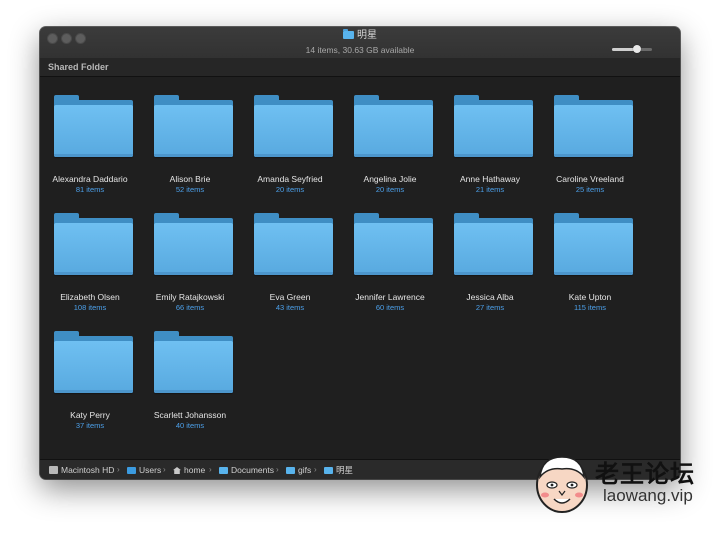 The height and width of the screenshot is (533, 720). Describe the element at coordinates (345, 470) in the screenshot. I see `path-item-label: 明星` at that location.